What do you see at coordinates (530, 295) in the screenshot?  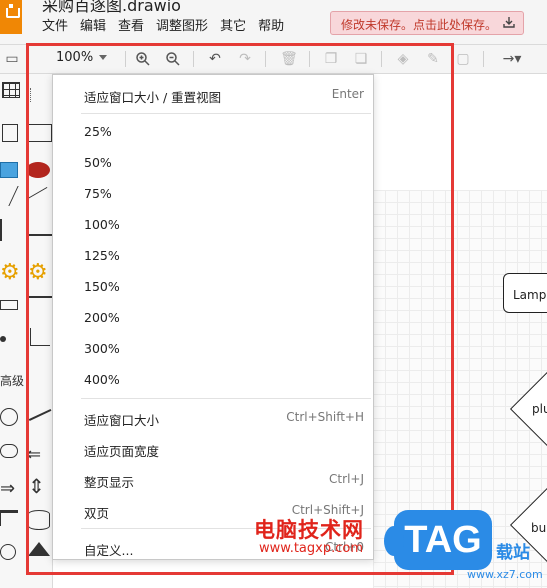 I see `lamp-label: Lamp` at bounding box center [530, 295].